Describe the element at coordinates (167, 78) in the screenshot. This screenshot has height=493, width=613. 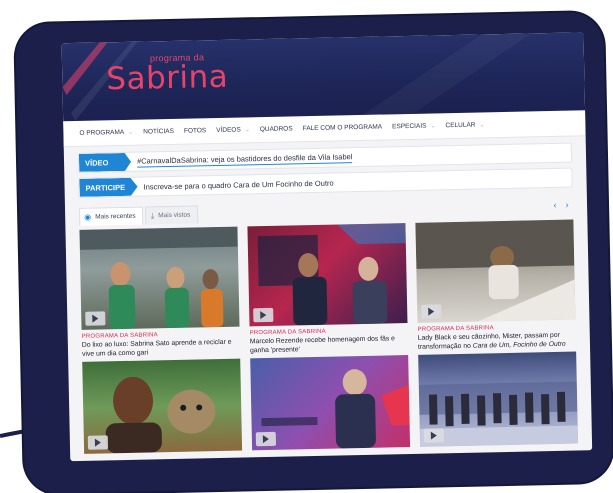
I see `logo-title: Sabrina` at that location.